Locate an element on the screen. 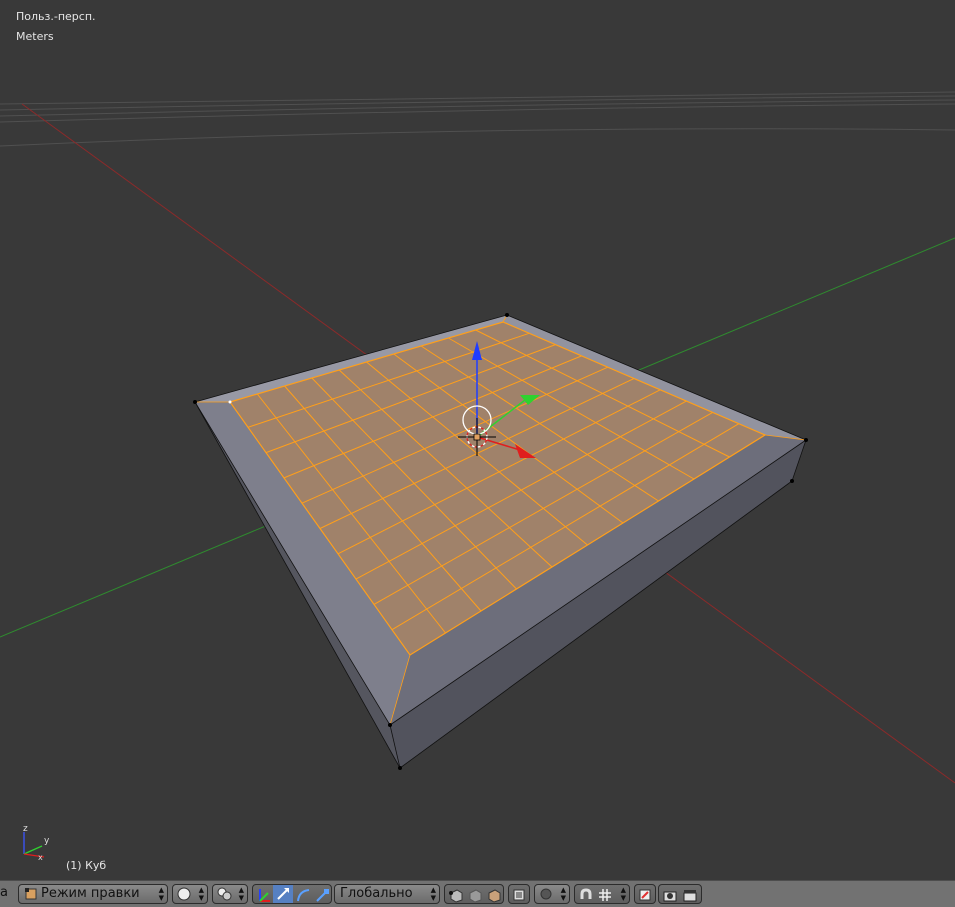  orientation-select: Глобально ▲ ▼ is located at coordinates (387, 894).